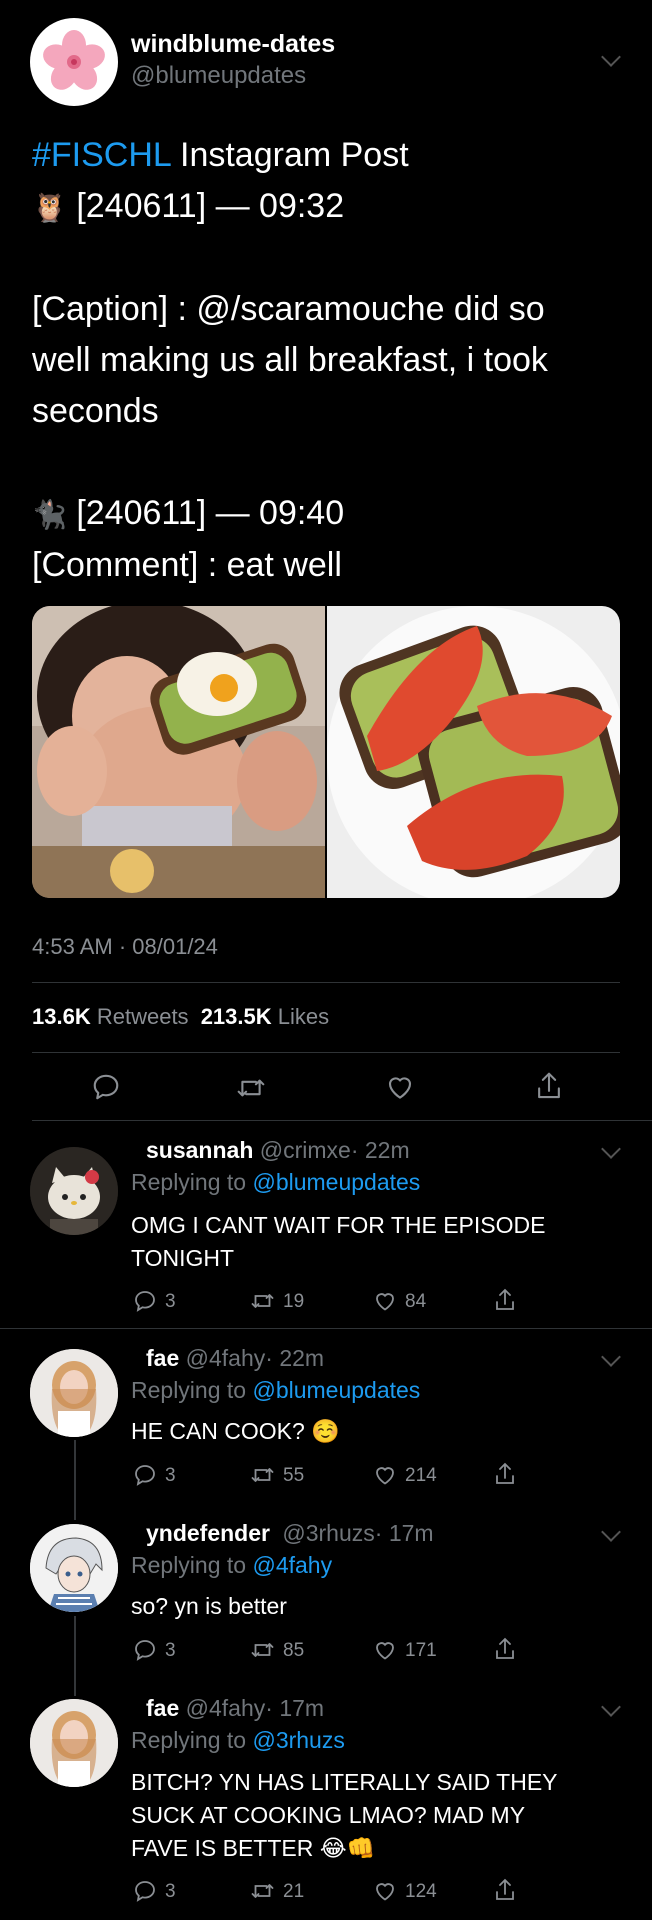  What do you see at coordinates (208, 1533) in the screenshot?
I see `reply-name: yndefender` at bounding box center [208, 1533].